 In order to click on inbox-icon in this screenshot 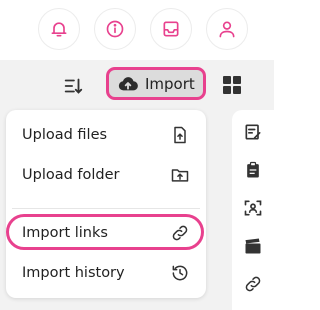, I will do `click(171, 29)`.